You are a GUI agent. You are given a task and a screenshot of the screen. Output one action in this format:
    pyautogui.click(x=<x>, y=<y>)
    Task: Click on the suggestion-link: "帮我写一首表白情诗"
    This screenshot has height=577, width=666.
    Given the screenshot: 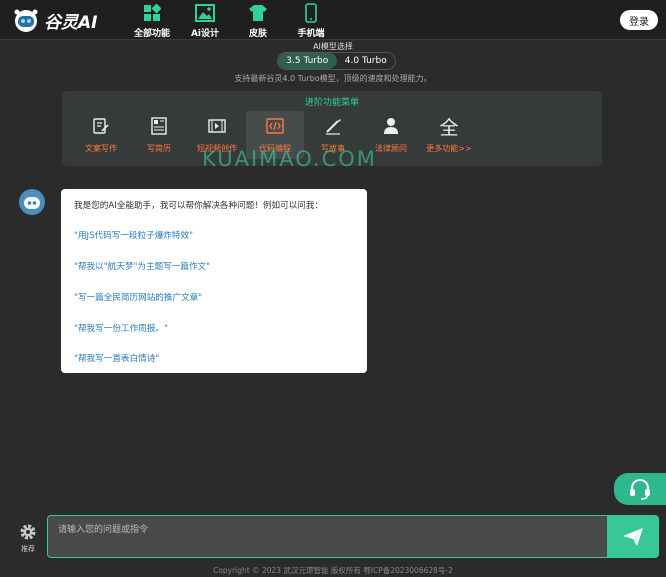 What is the action you would take?
    pyautogui.click(x=116, y=358)
    